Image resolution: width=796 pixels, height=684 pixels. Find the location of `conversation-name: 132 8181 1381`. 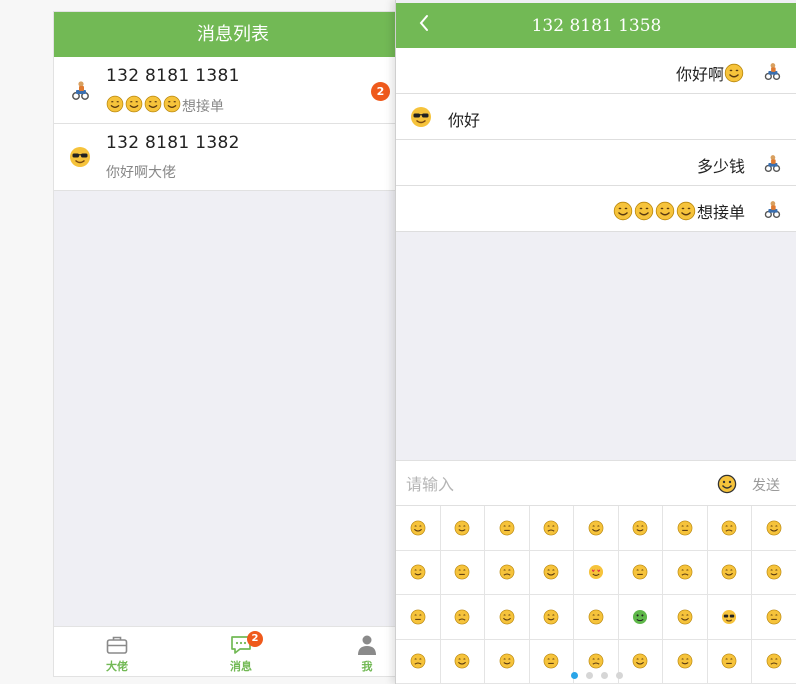

conversation-name: 132 8181 1381 is located at coordinates (173, 76).